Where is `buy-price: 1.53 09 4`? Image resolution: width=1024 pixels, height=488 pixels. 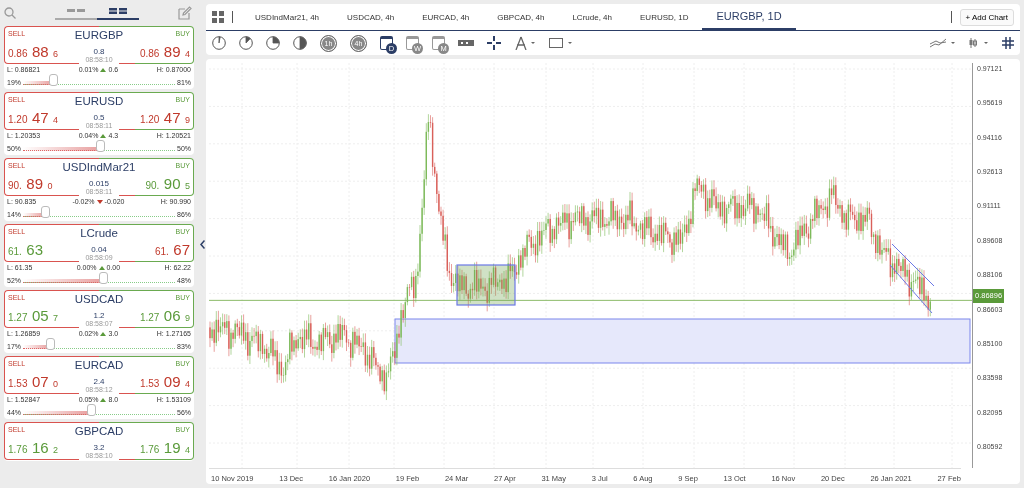 buy-price: 1.53 09 4 is located at coordinates (164, 382).